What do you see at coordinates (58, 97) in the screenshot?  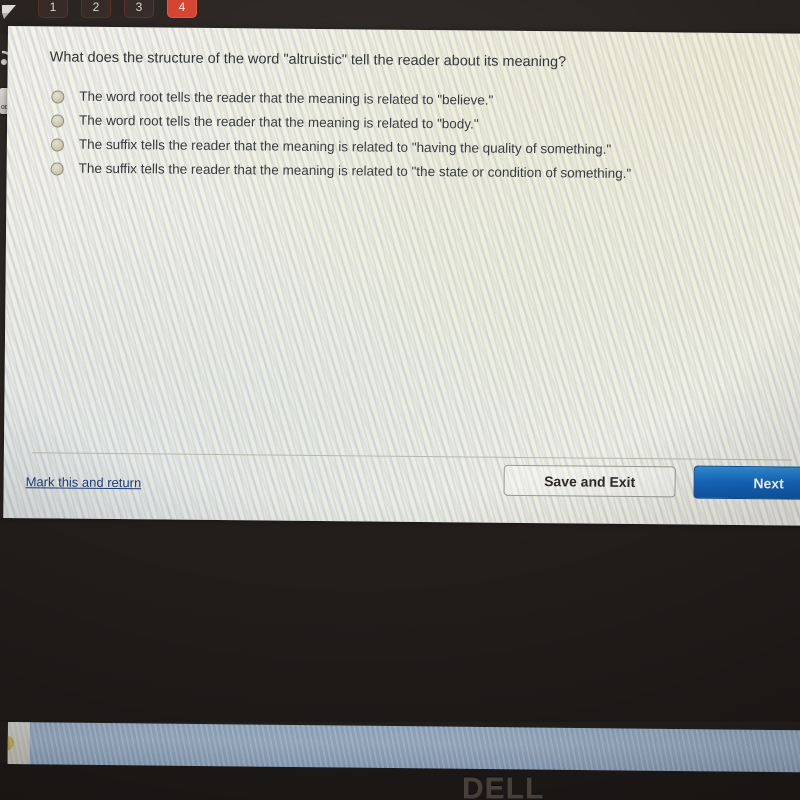 I see `radio-button-a` at bounding box center [58, 97].